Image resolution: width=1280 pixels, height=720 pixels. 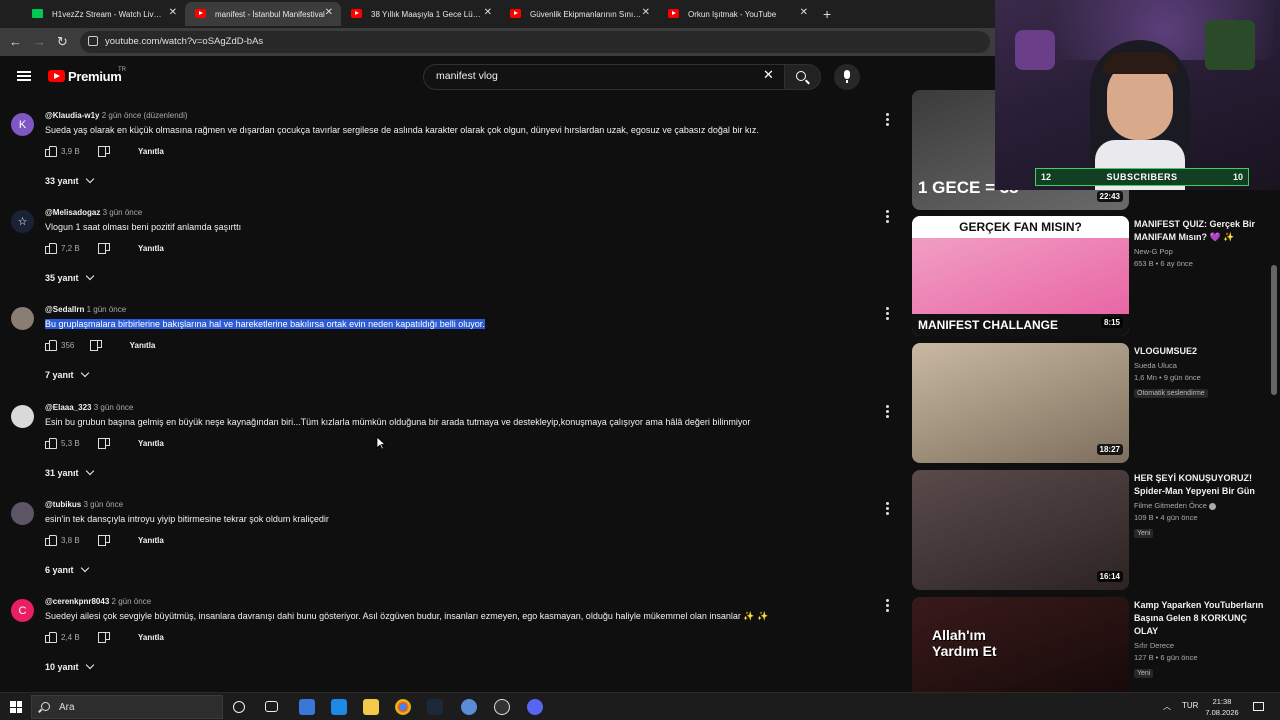 I want to click on file-explorer-icon, so click(x=371, y=707).